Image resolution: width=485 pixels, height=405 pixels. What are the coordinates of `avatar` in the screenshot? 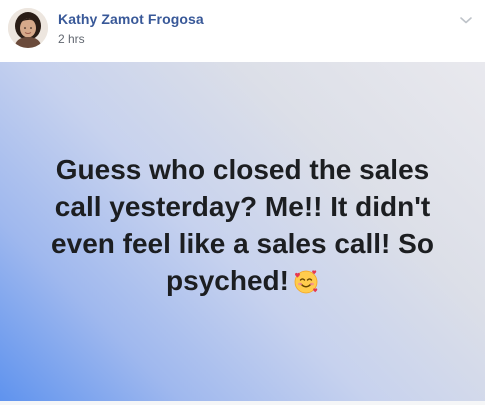 It's located at (28, 28).